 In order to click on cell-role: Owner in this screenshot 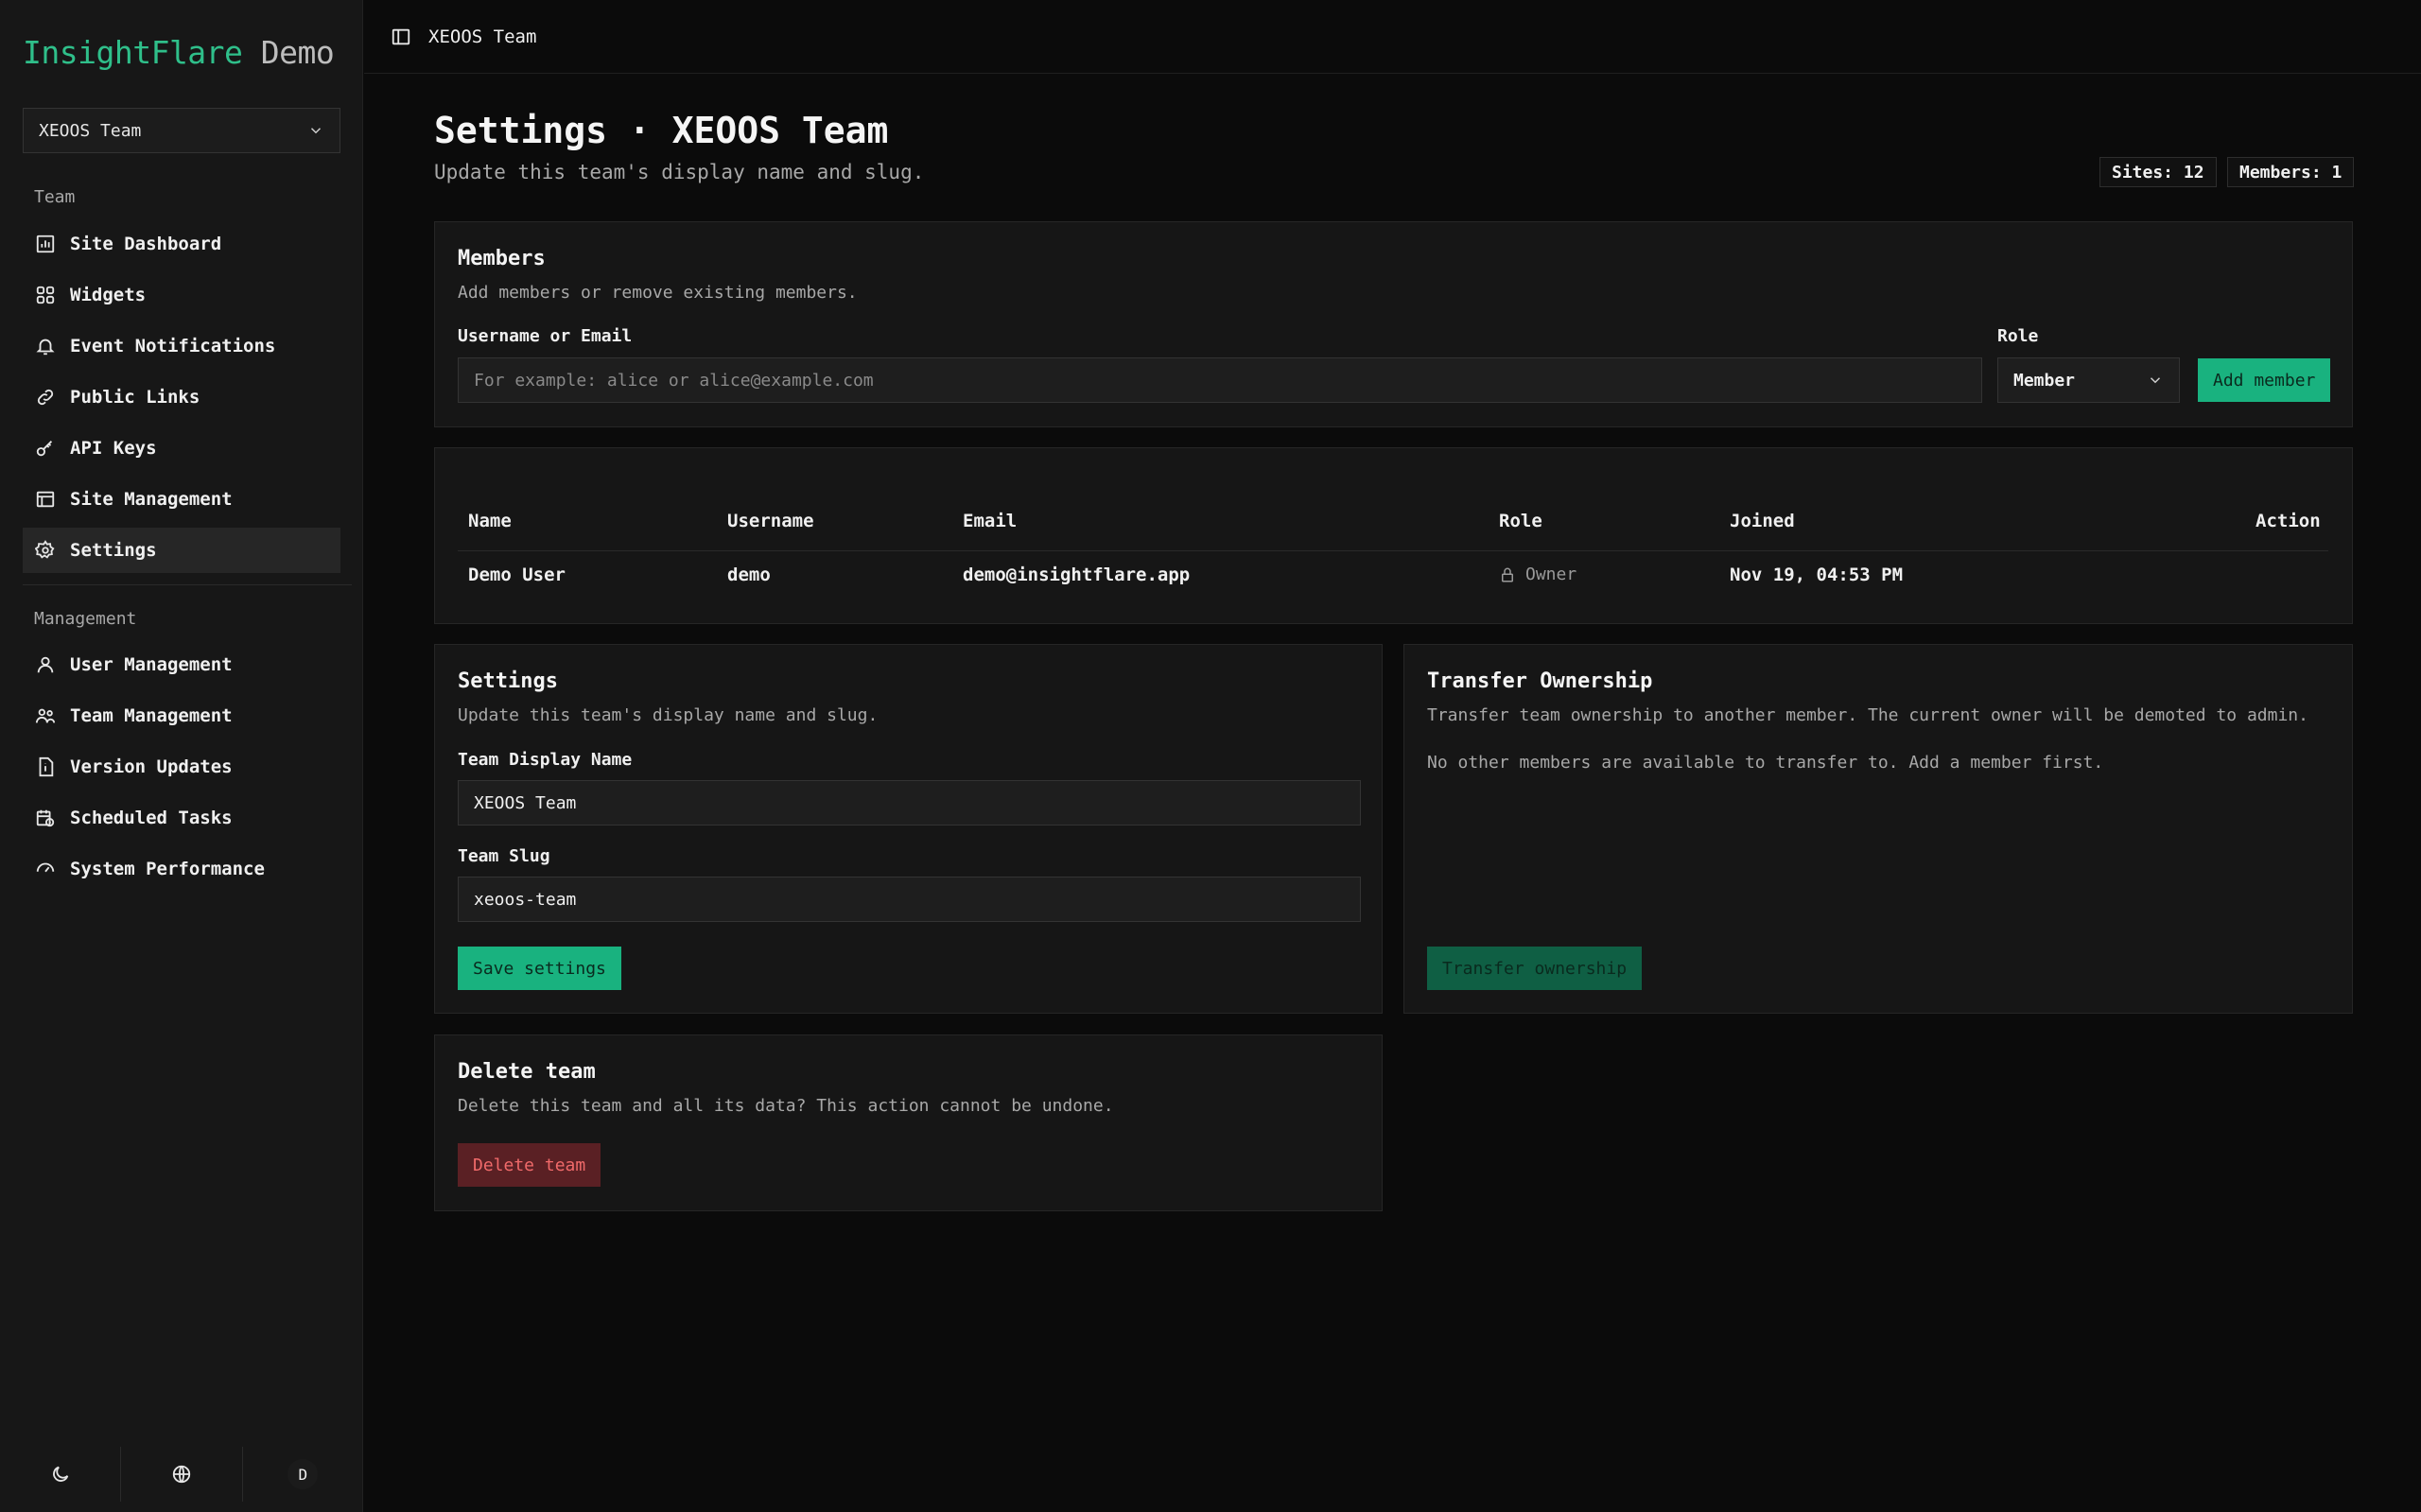, I will do `click(1537, 574)`.